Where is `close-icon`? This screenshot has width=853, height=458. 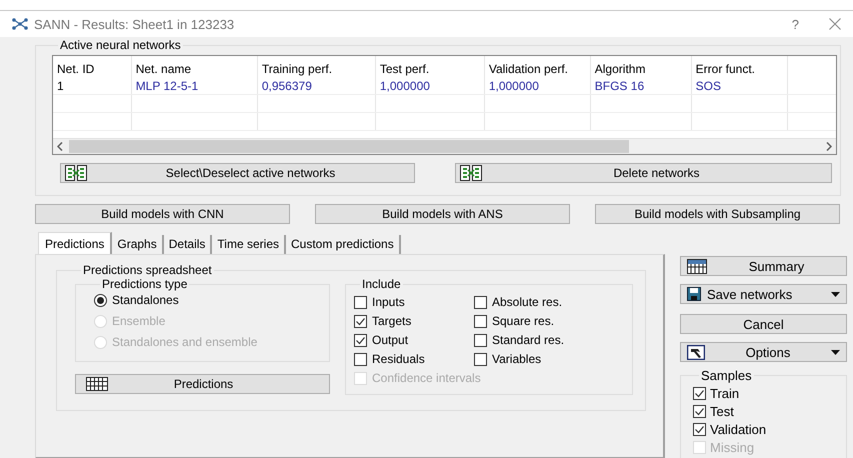
close-icon is located at coordinates (835, 24).